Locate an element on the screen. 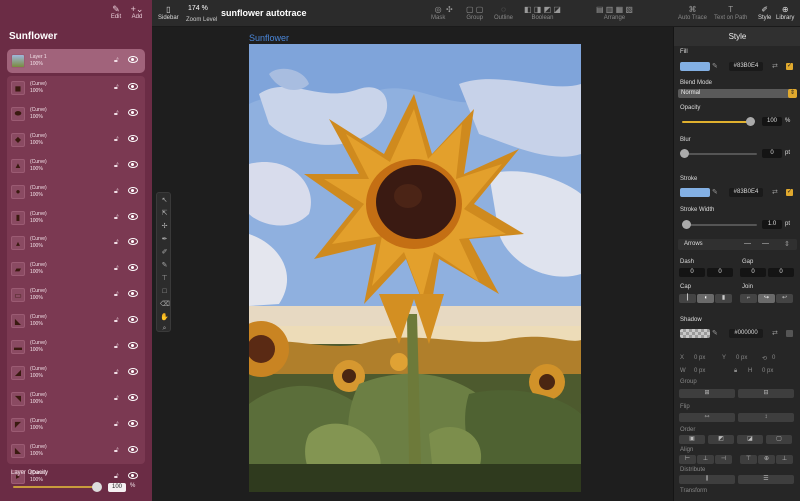 Image resolution: width=800 pixels, height=501 pixels. shadow-options-icon: ⇄ is located at coordinates (775, 333).